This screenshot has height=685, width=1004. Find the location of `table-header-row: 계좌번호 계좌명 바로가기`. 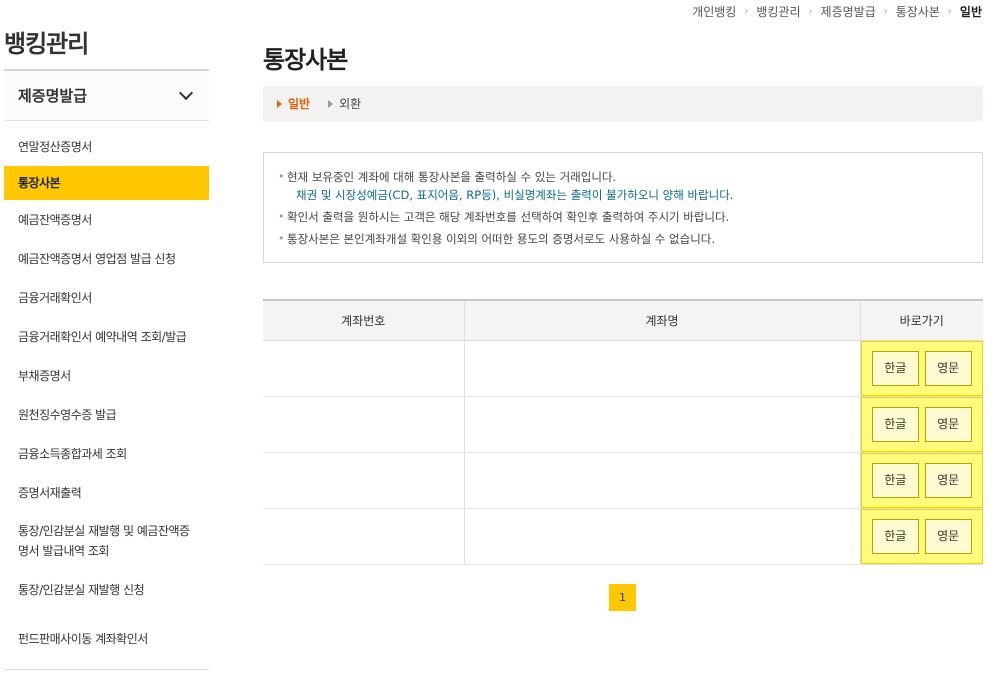

table-header-row: 계좌번호 계좌명 바로가기 is located at coordinates (623, 320).